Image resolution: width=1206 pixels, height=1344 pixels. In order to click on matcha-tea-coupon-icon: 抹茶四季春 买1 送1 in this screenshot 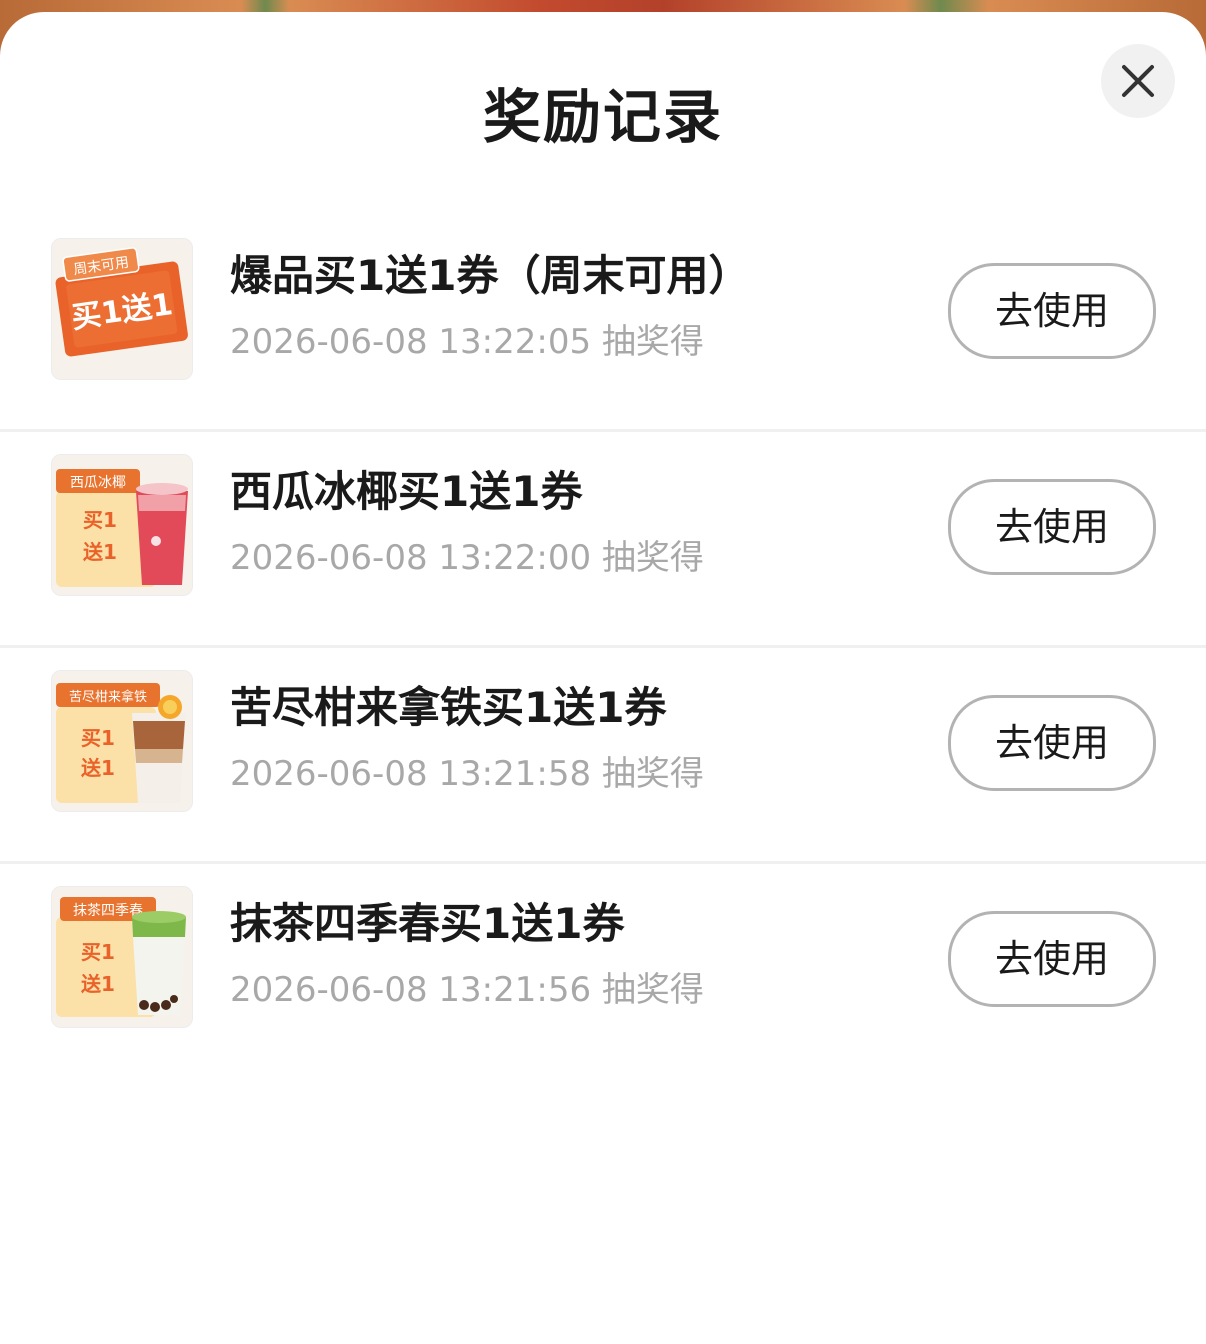, I will do `click(122, 957)`.